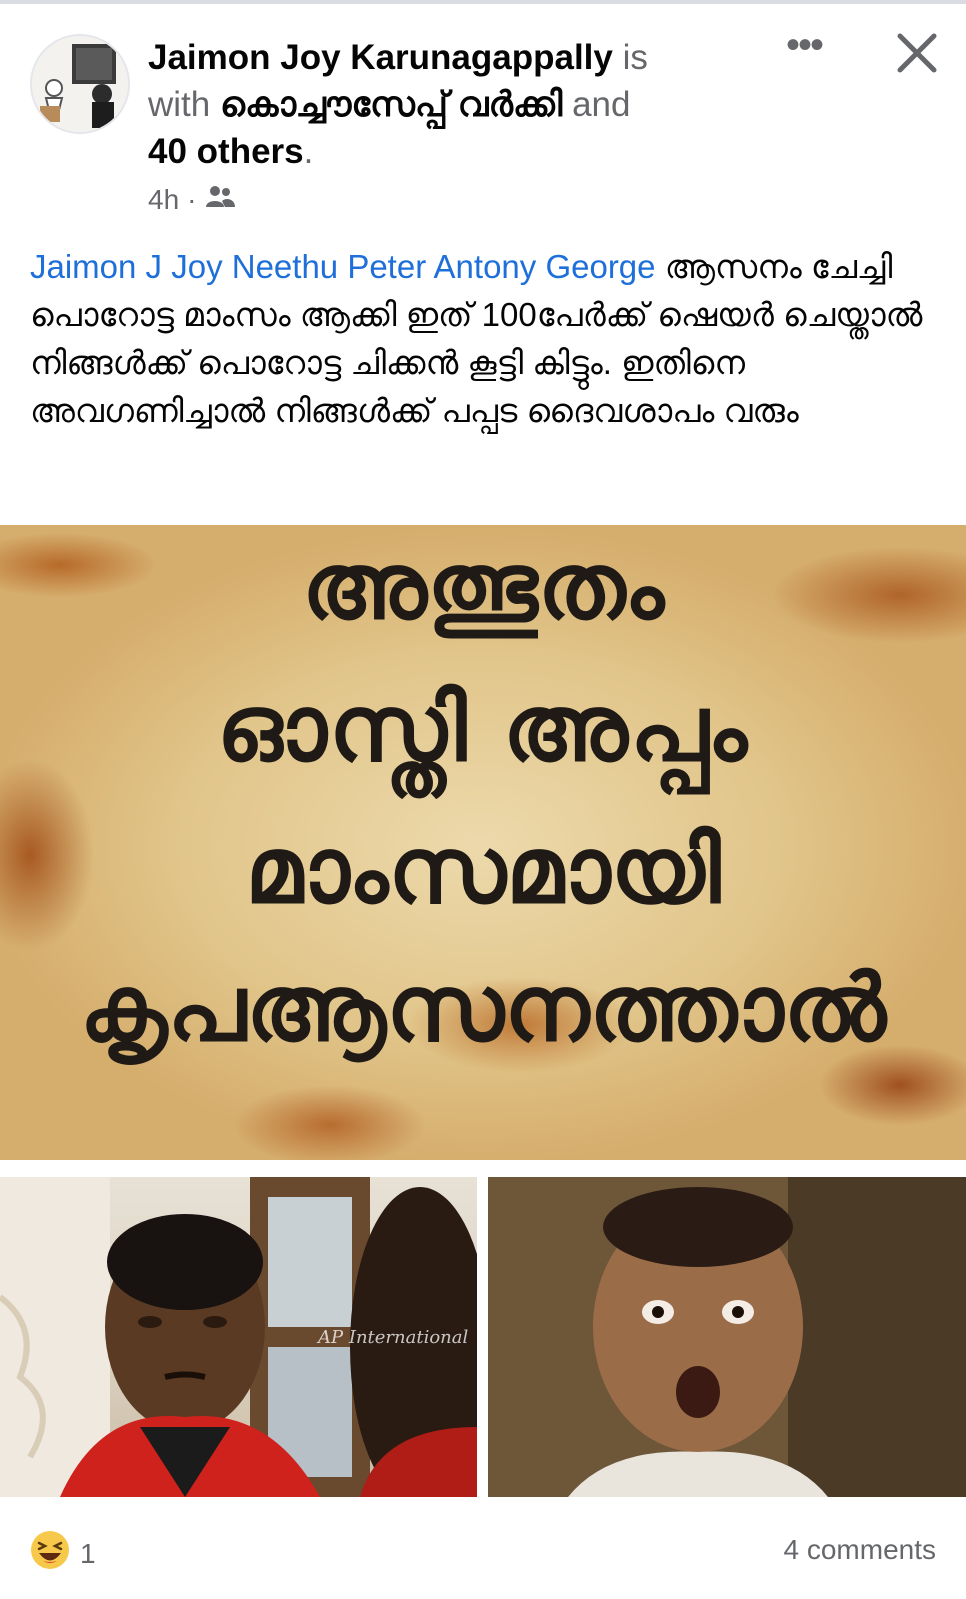 The image size is (966, 1599). I want to click on is-text: is, so click(630, 57).